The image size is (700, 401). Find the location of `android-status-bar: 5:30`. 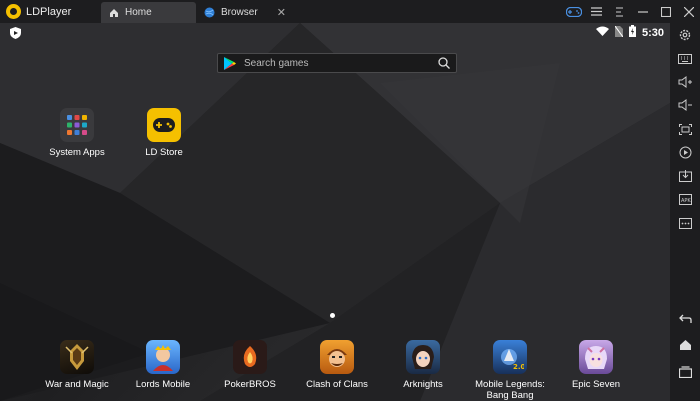

android-status-bar: 5:30 is located at coordinates (335, 32).